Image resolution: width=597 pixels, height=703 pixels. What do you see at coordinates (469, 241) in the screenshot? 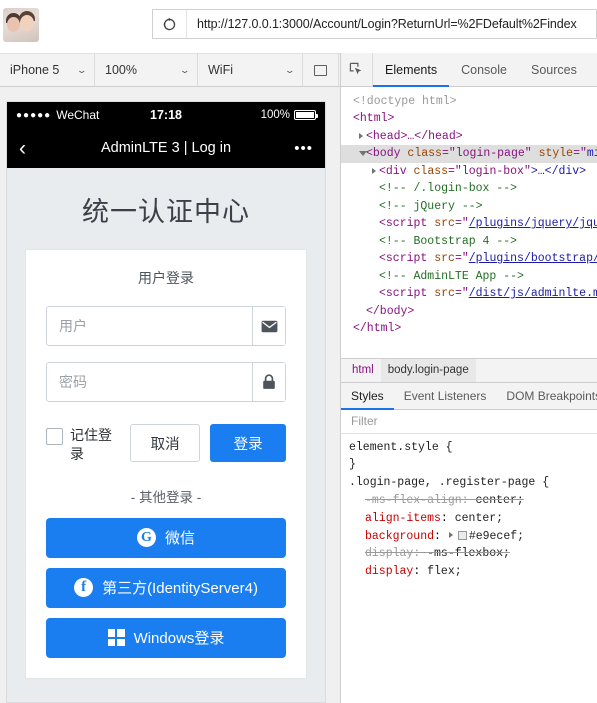
I see `dom-node-line: <!-- Bootstrap 4 -->` at bounding box center [469, 241].